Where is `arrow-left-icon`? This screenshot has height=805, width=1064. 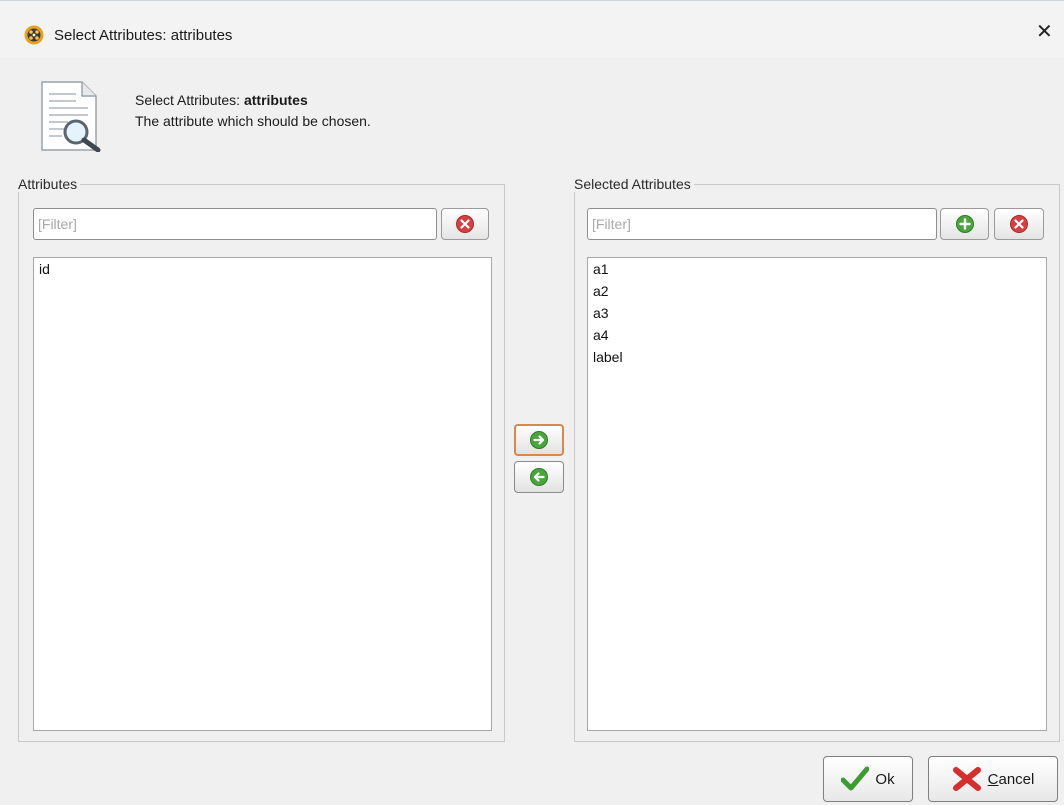 arrow-left-icon is located at coordinates (539, 477).